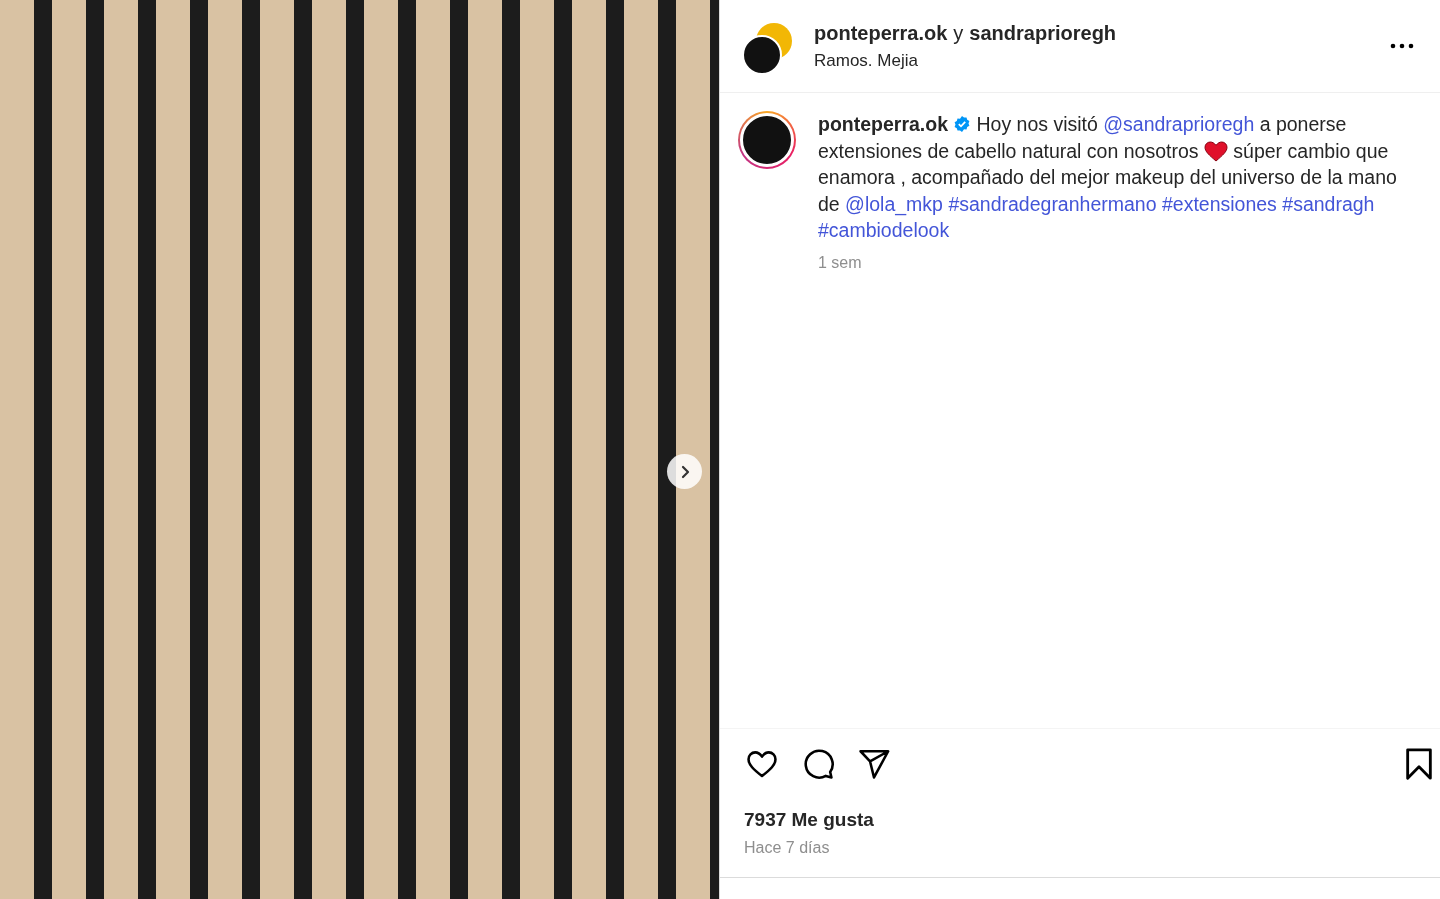  I want to click on hashtag-link: #cambiodelook, so click(884, 230).